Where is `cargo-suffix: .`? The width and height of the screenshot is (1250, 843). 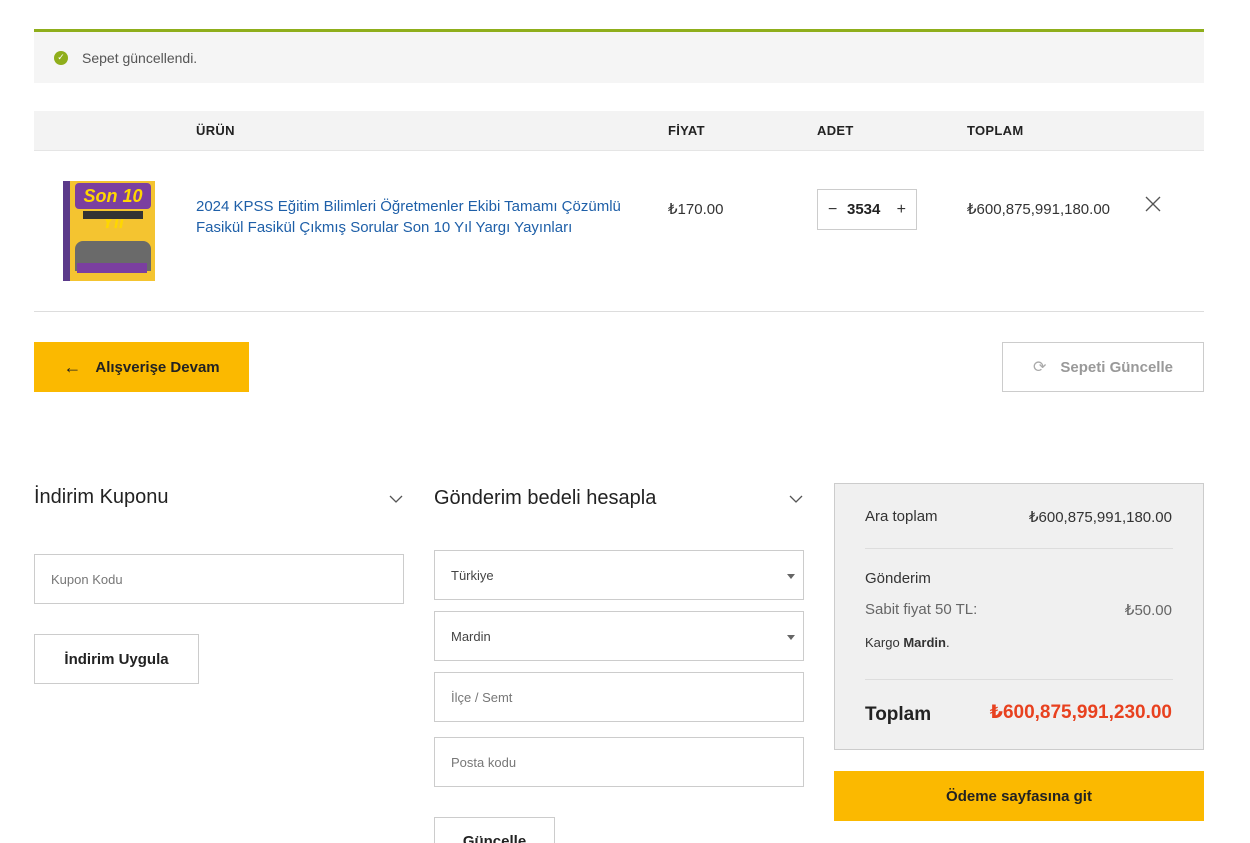
cargo-suffix: . is located at coordinates (947, 642).